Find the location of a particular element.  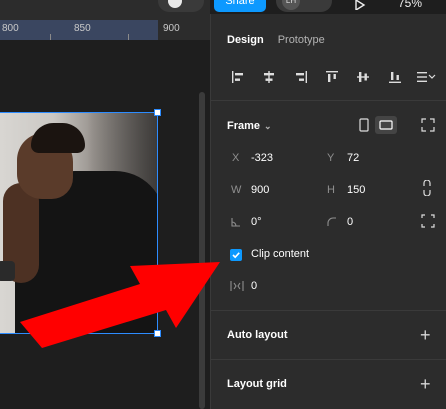

resize-handle-bottom-right is located at coordinates (157, 333).